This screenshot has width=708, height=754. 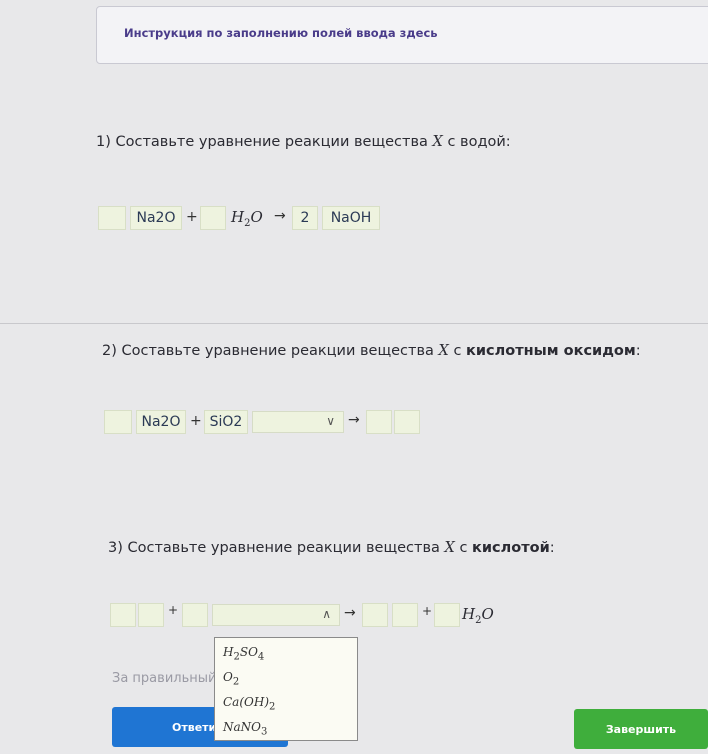 What do you see at coordinates (161, 422) in the screenshot?
I see `q2-reagent-1: Na2O` at bounding box center [161, 422].